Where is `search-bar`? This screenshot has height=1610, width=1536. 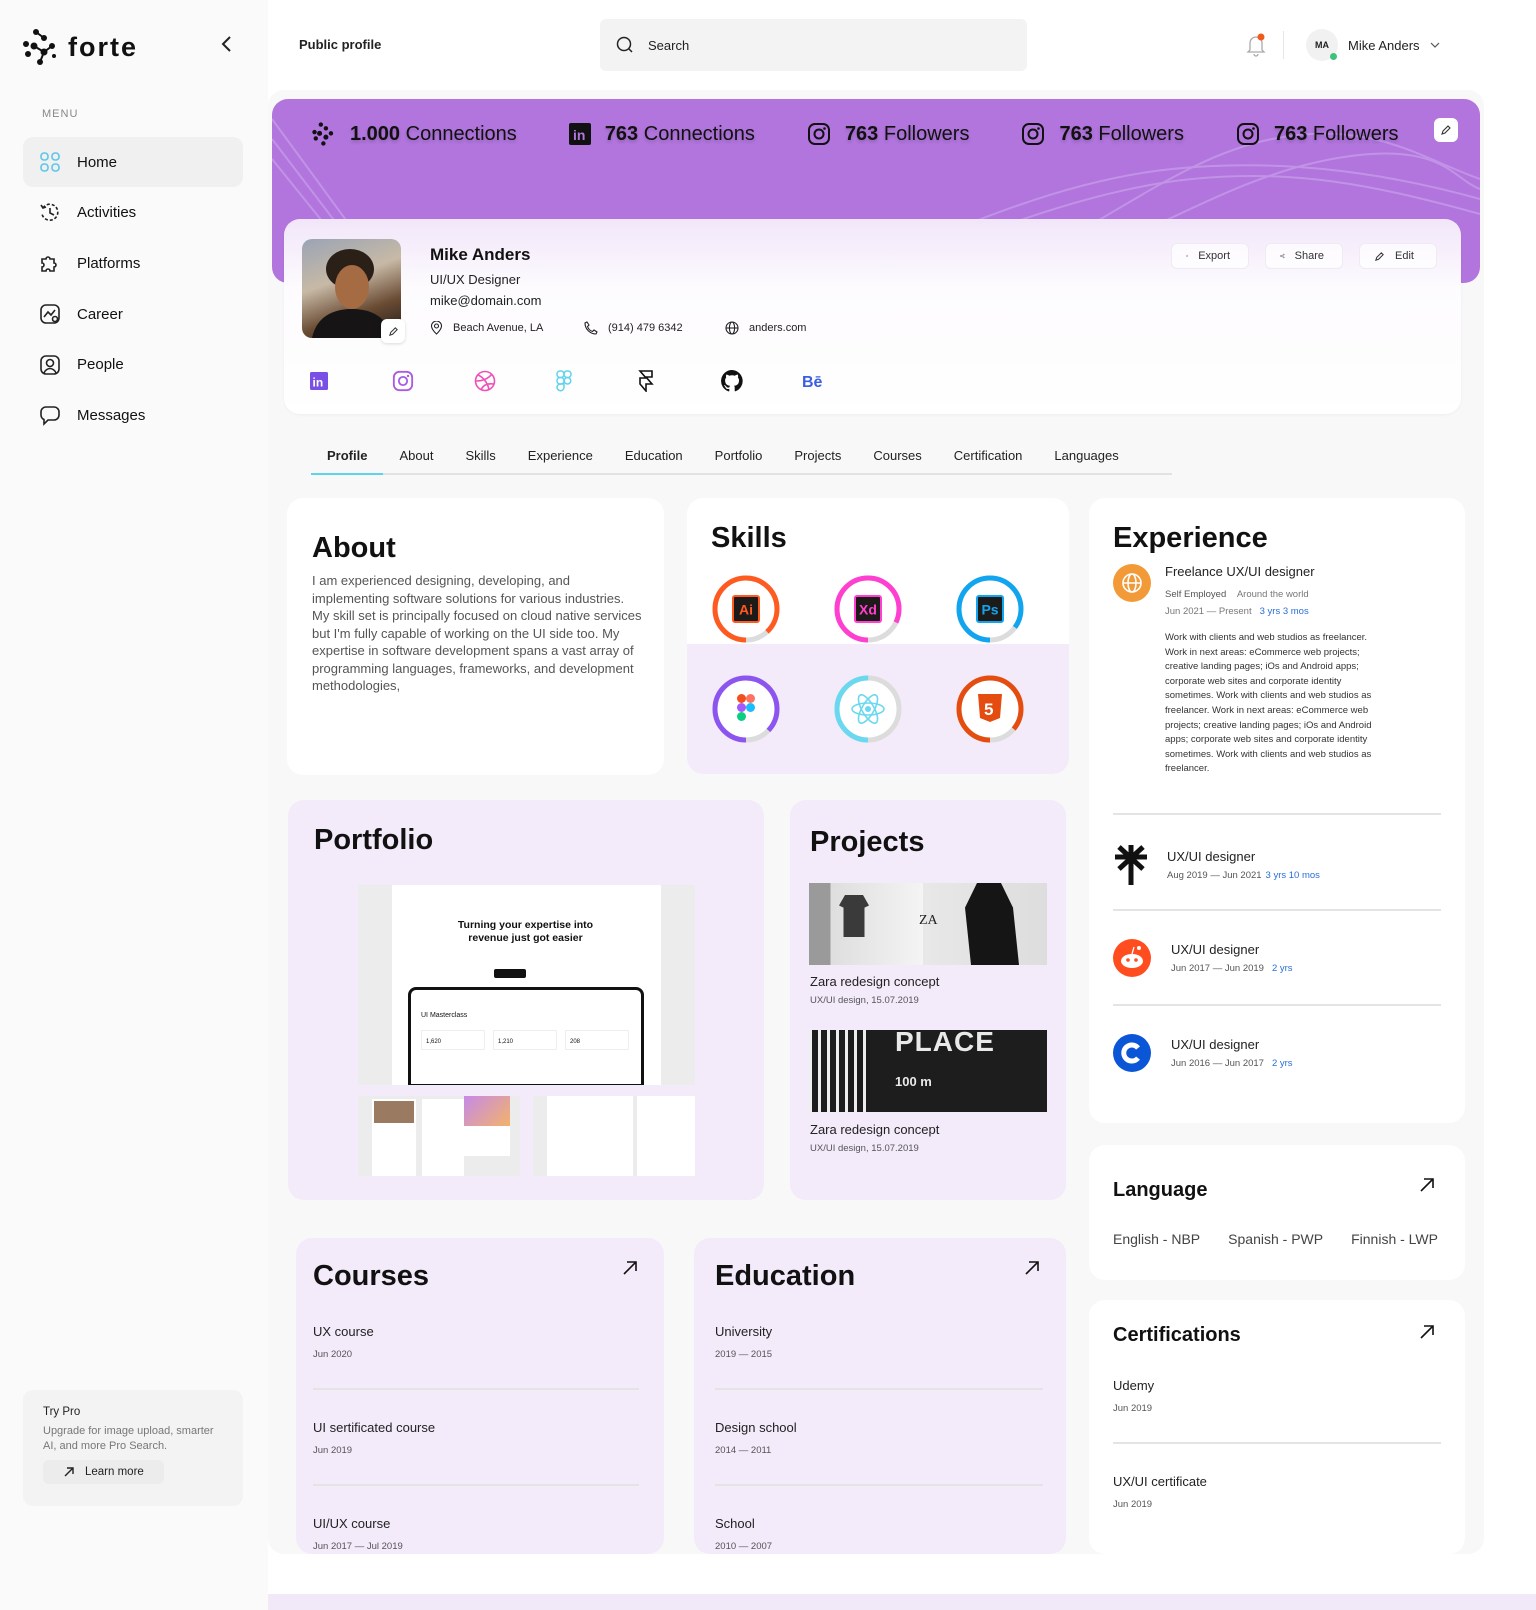
search-bar is located at coordinates (813, 45).